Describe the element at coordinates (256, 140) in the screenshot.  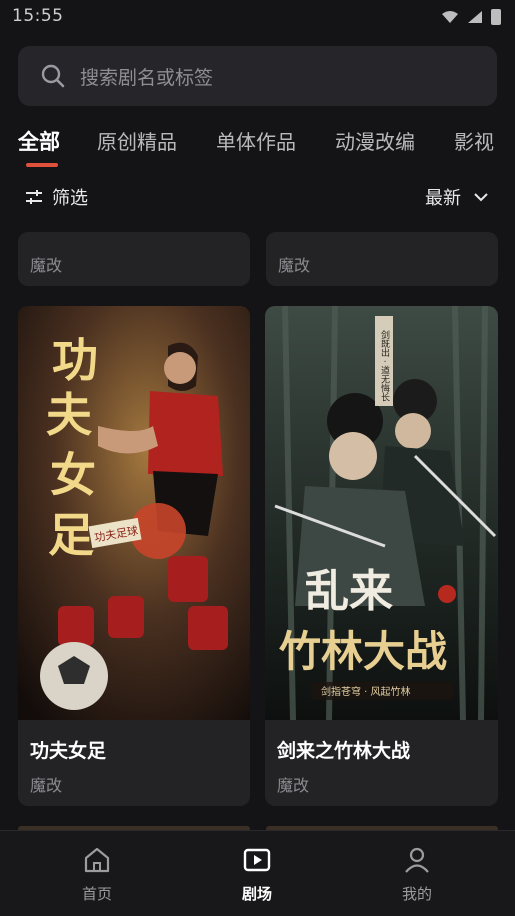
I see `tab-single: 单体作品` at that location.